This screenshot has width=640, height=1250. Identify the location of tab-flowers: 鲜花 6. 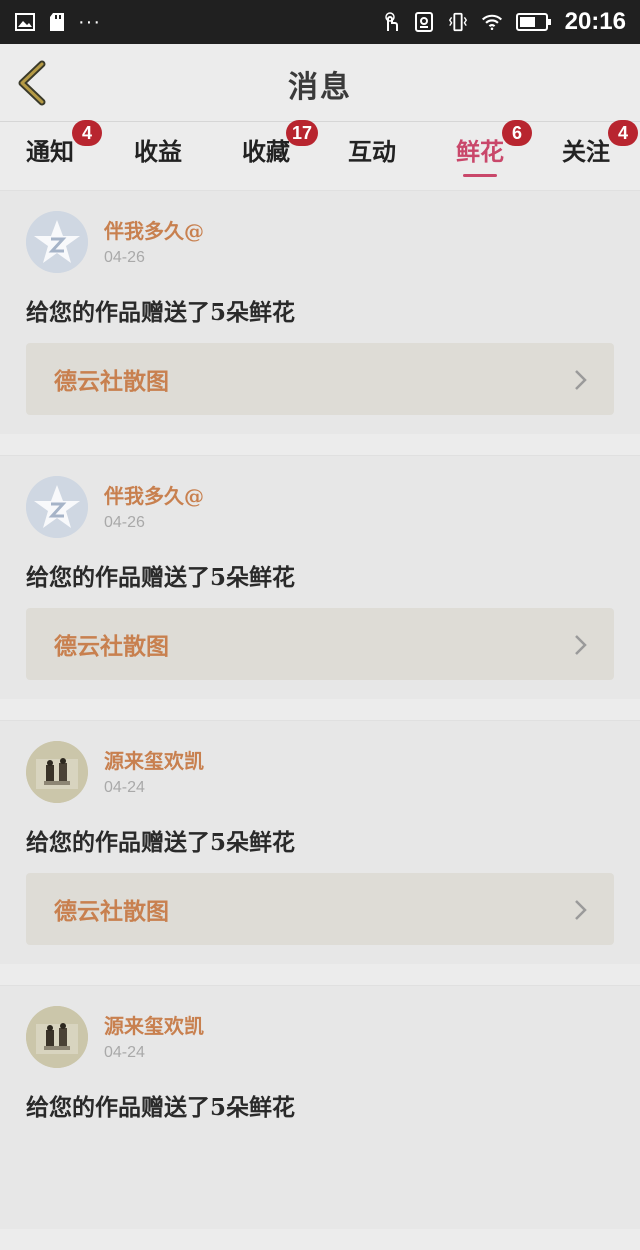
(494, 150).